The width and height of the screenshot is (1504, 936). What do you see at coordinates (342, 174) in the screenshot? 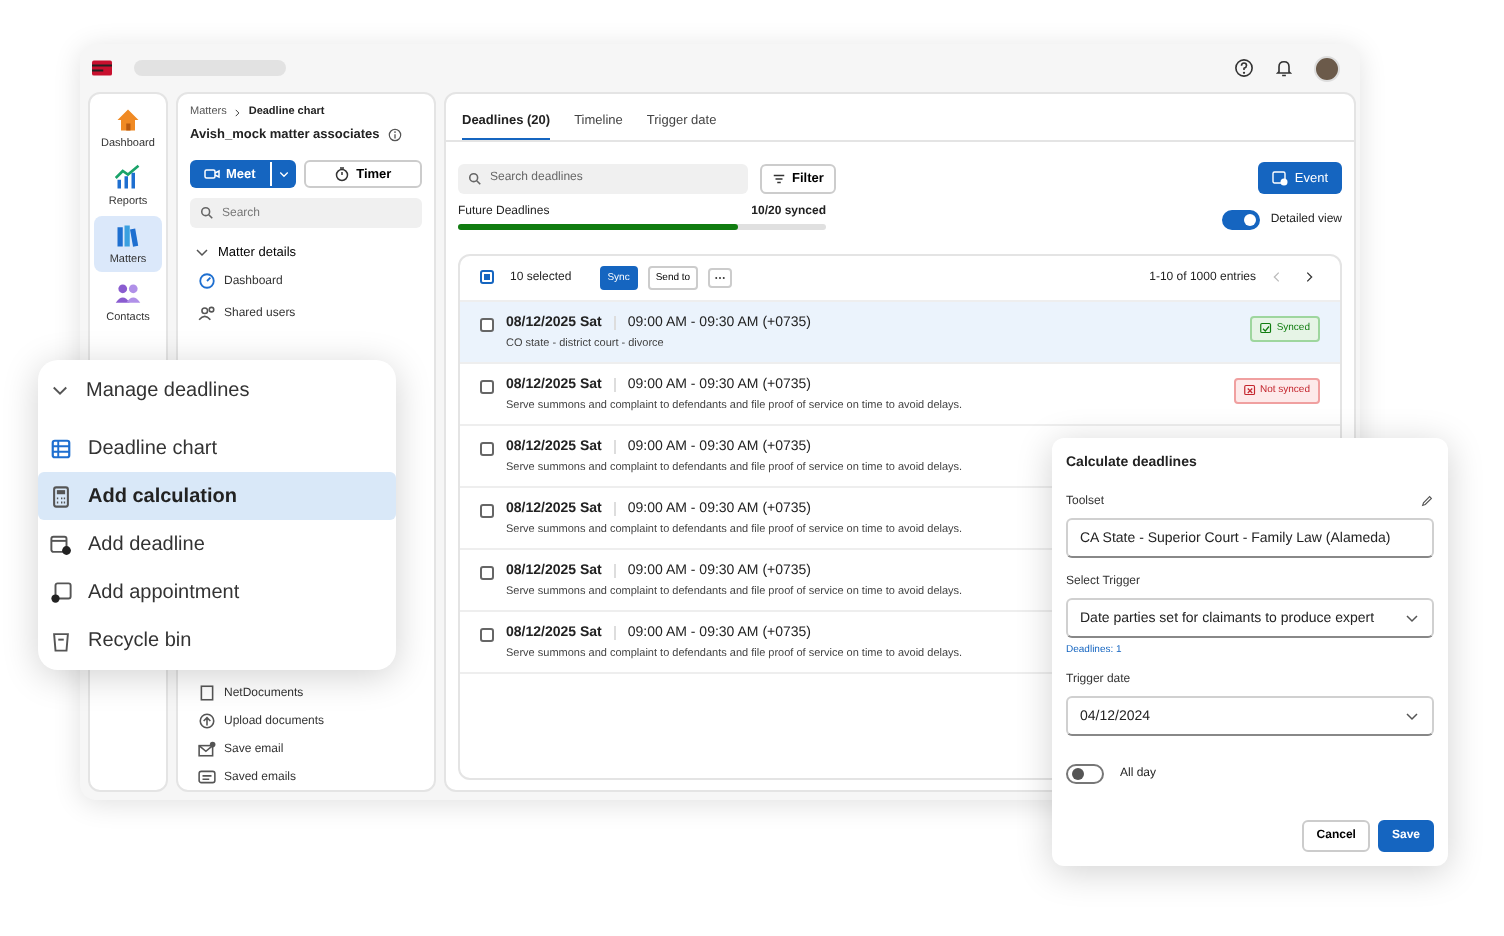
I see `stopwatch-icon` at bounding box center [342, 174].